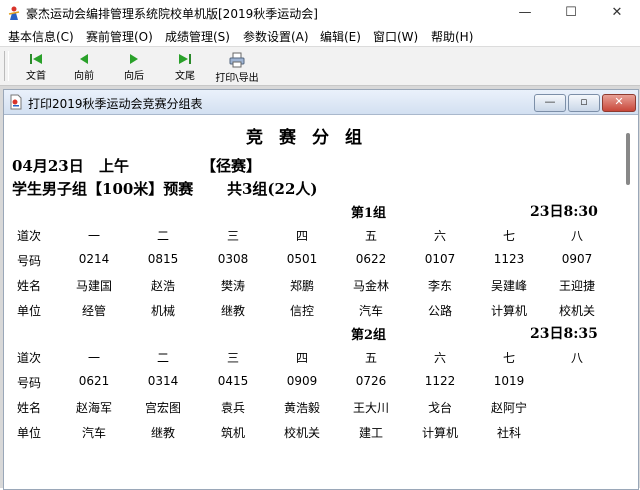 The height and width of the screenshot is (490, 640). I want to click on menu-basic-info: 基本信息(C), so click(41, 36).